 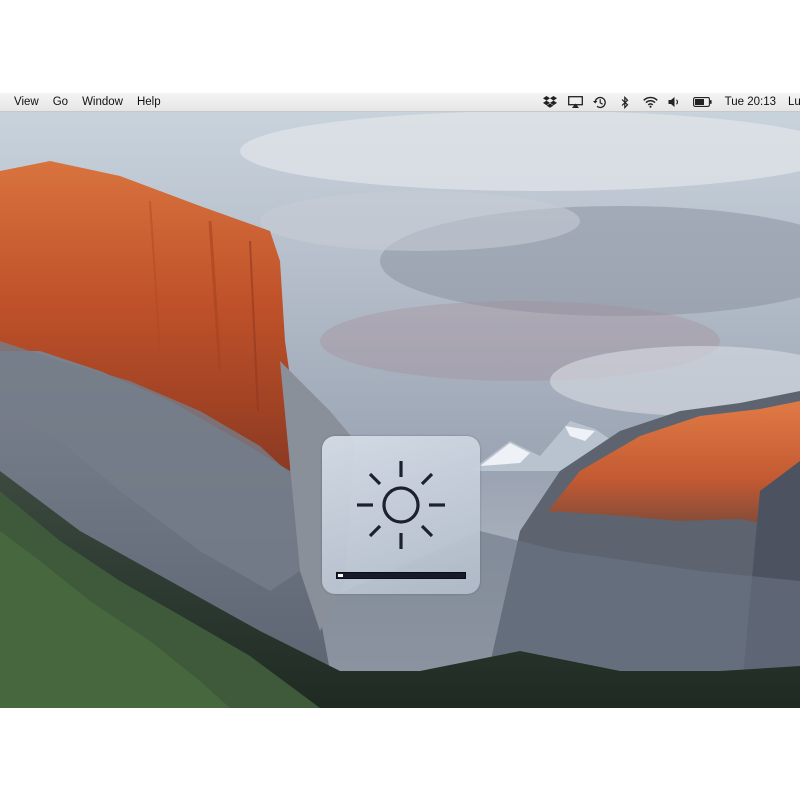 What do you see at coordinates (102, 102) in the screenshot?
I see `menu-window: Window` at bounding box center [102, 102].